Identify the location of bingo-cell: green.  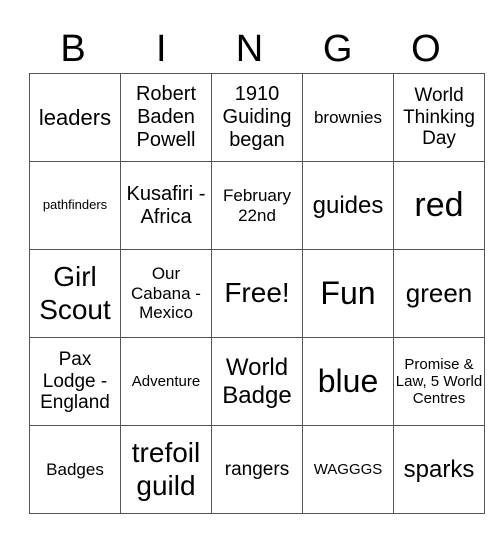
(439, 293).